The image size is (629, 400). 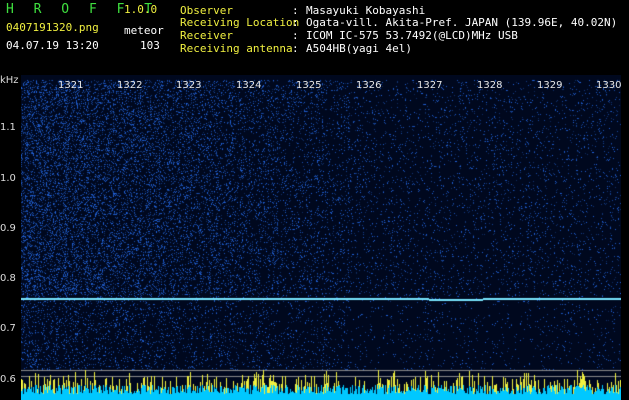 What do you see at coordinates (609, 85) in the screenshot?
I see `time-tick-1330: 1330` at bounding box center [609, 85].